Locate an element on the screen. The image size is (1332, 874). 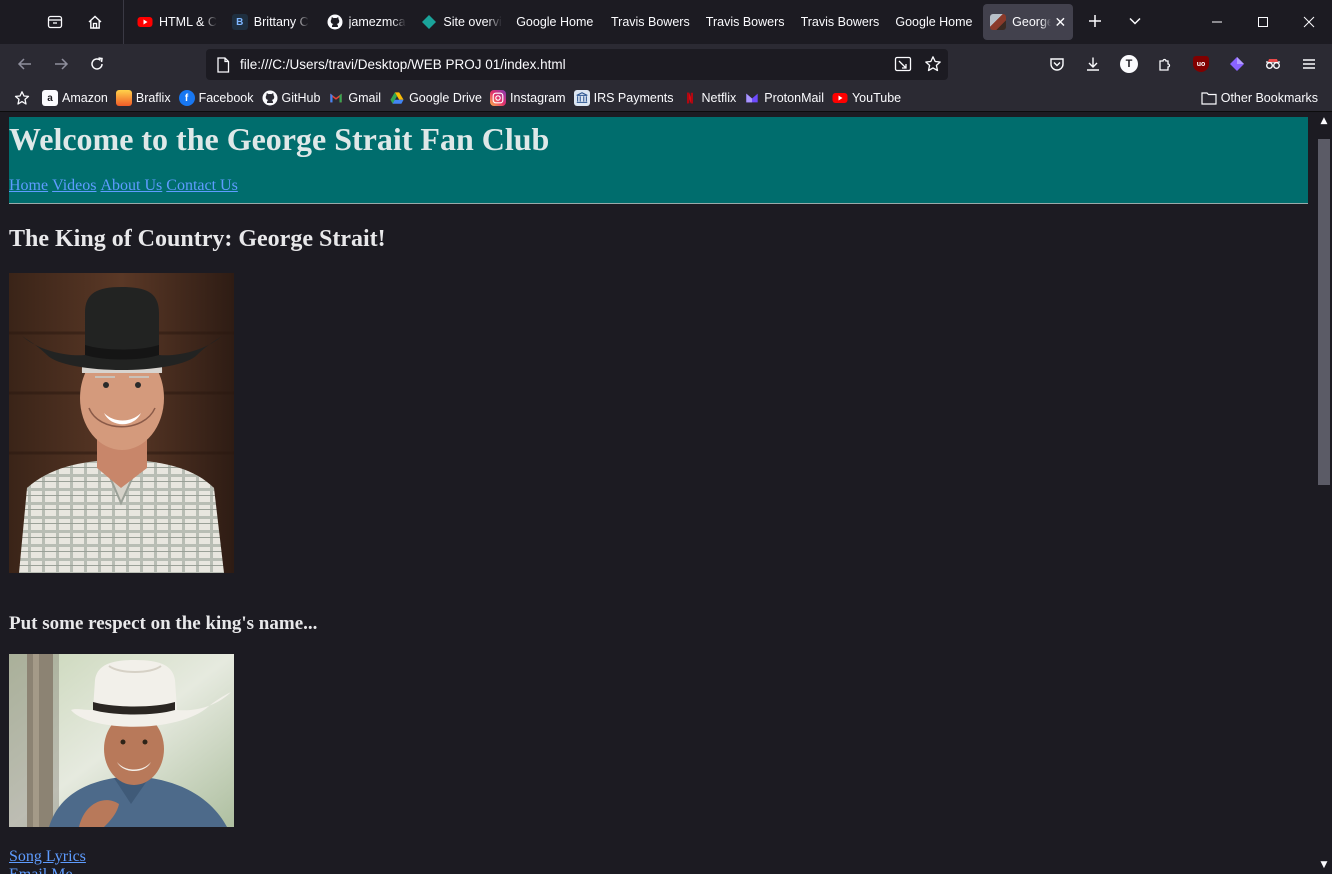
forward-arrow-icon is located at coordinates (62, 64).